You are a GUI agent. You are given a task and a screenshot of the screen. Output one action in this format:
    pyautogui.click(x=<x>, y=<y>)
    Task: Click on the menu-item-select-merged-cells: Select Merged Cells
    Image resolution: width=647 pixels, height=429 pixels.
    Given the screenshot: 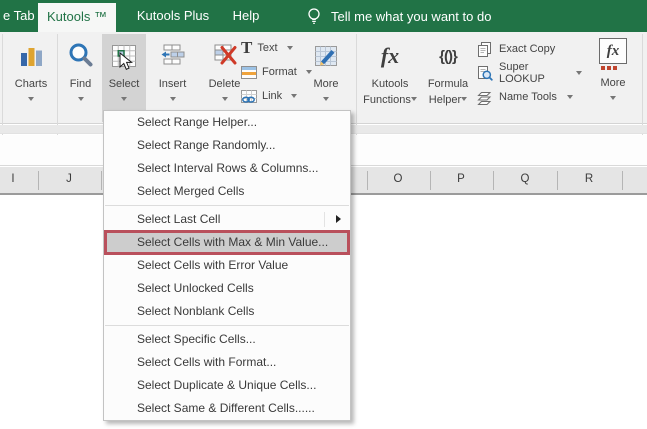 What is the action you would take?
    pyautogui.click(x=227, y=191)
    